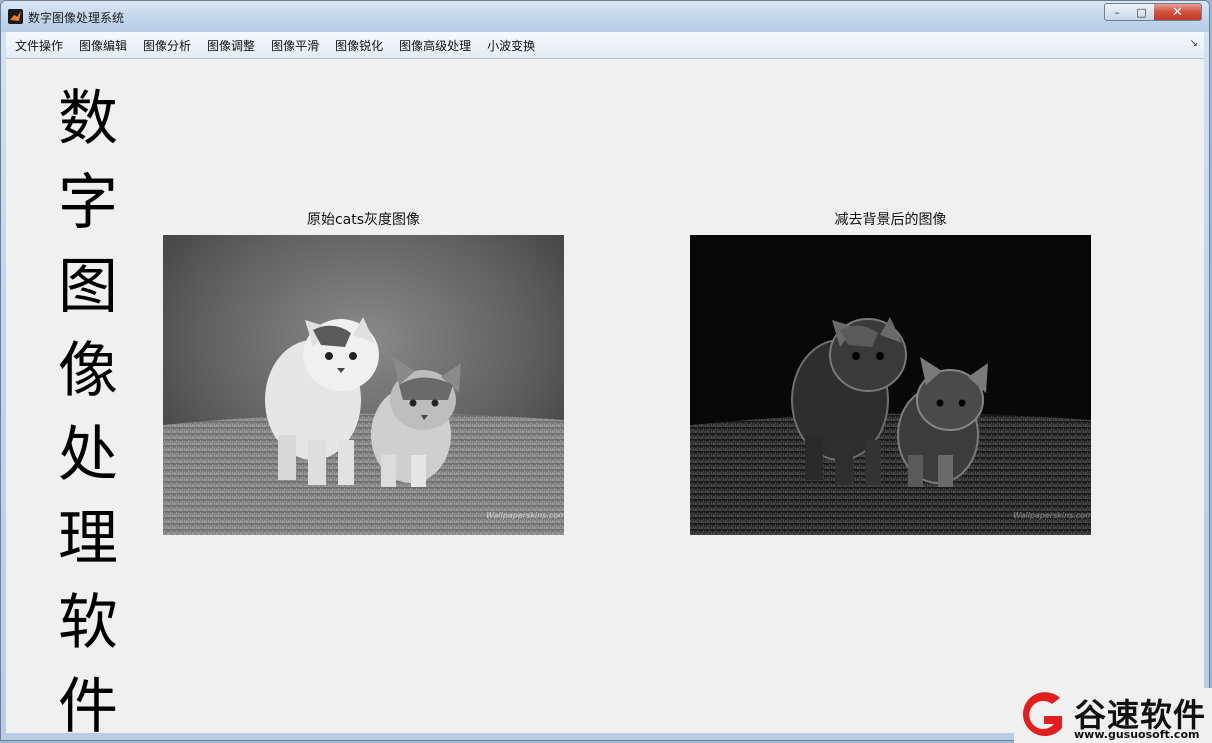  Describe the element at coordinates (1137, 734) in the screenshot. I see `site-url: www.gusuosoft.com` at that location.